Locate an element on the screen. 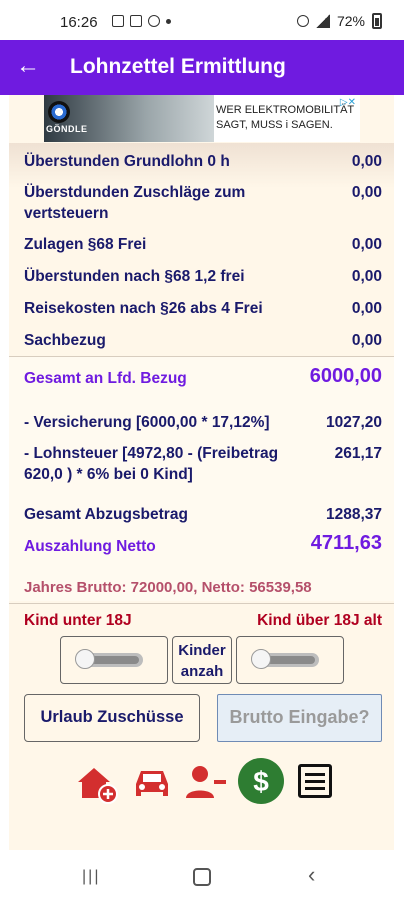  ad-text: WER ELEKTROMOBILITÄT SAGT, MUSS i SAGEN. is located at coordinates (285, 118).